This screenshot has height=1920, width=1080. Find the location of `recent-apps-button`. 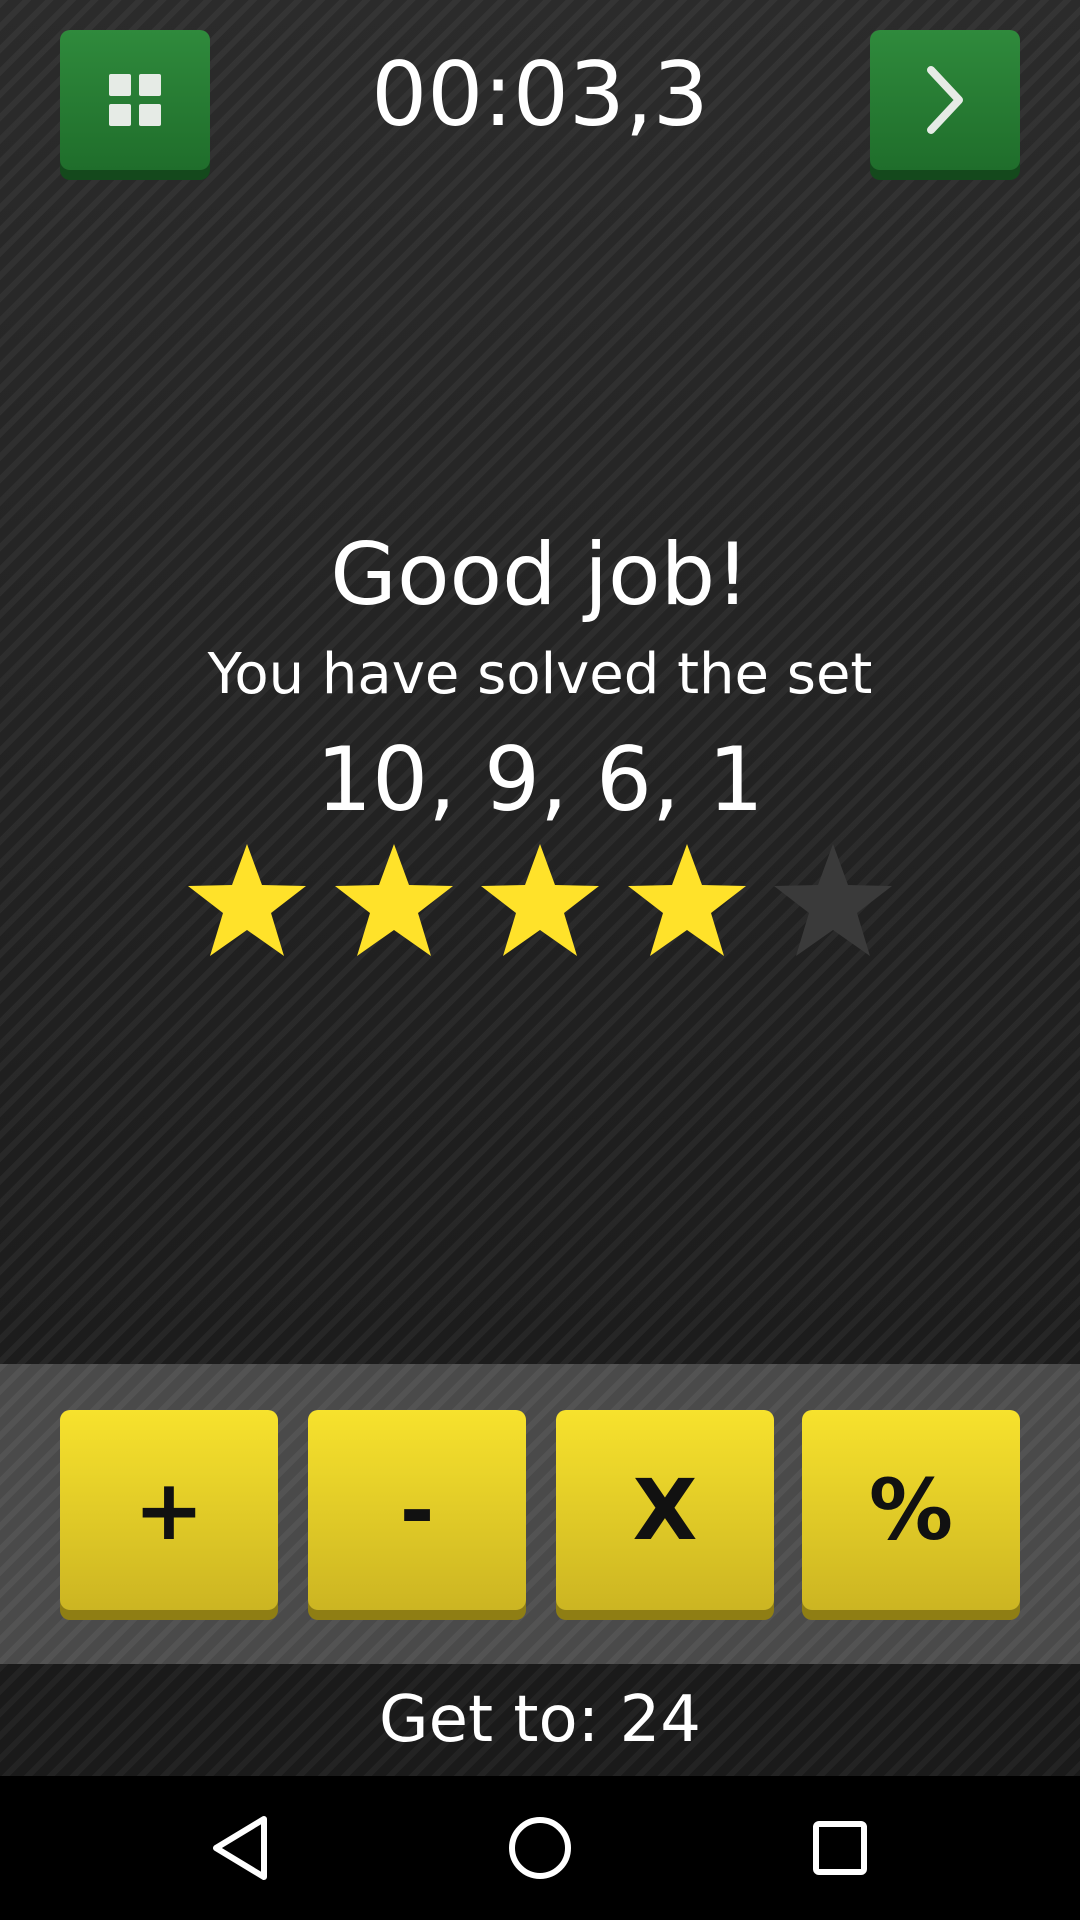

recent-apps-button is located at coordinates (840, 1848).